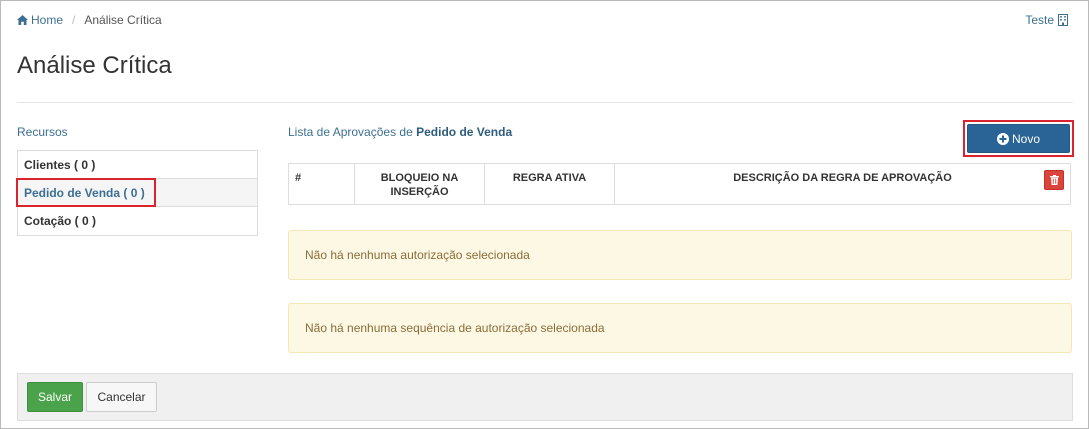  What do you see at coordinates (121, 397) in the screenshot?
I see `cancel-button: Cancelar` at bounding box center [121, 397].